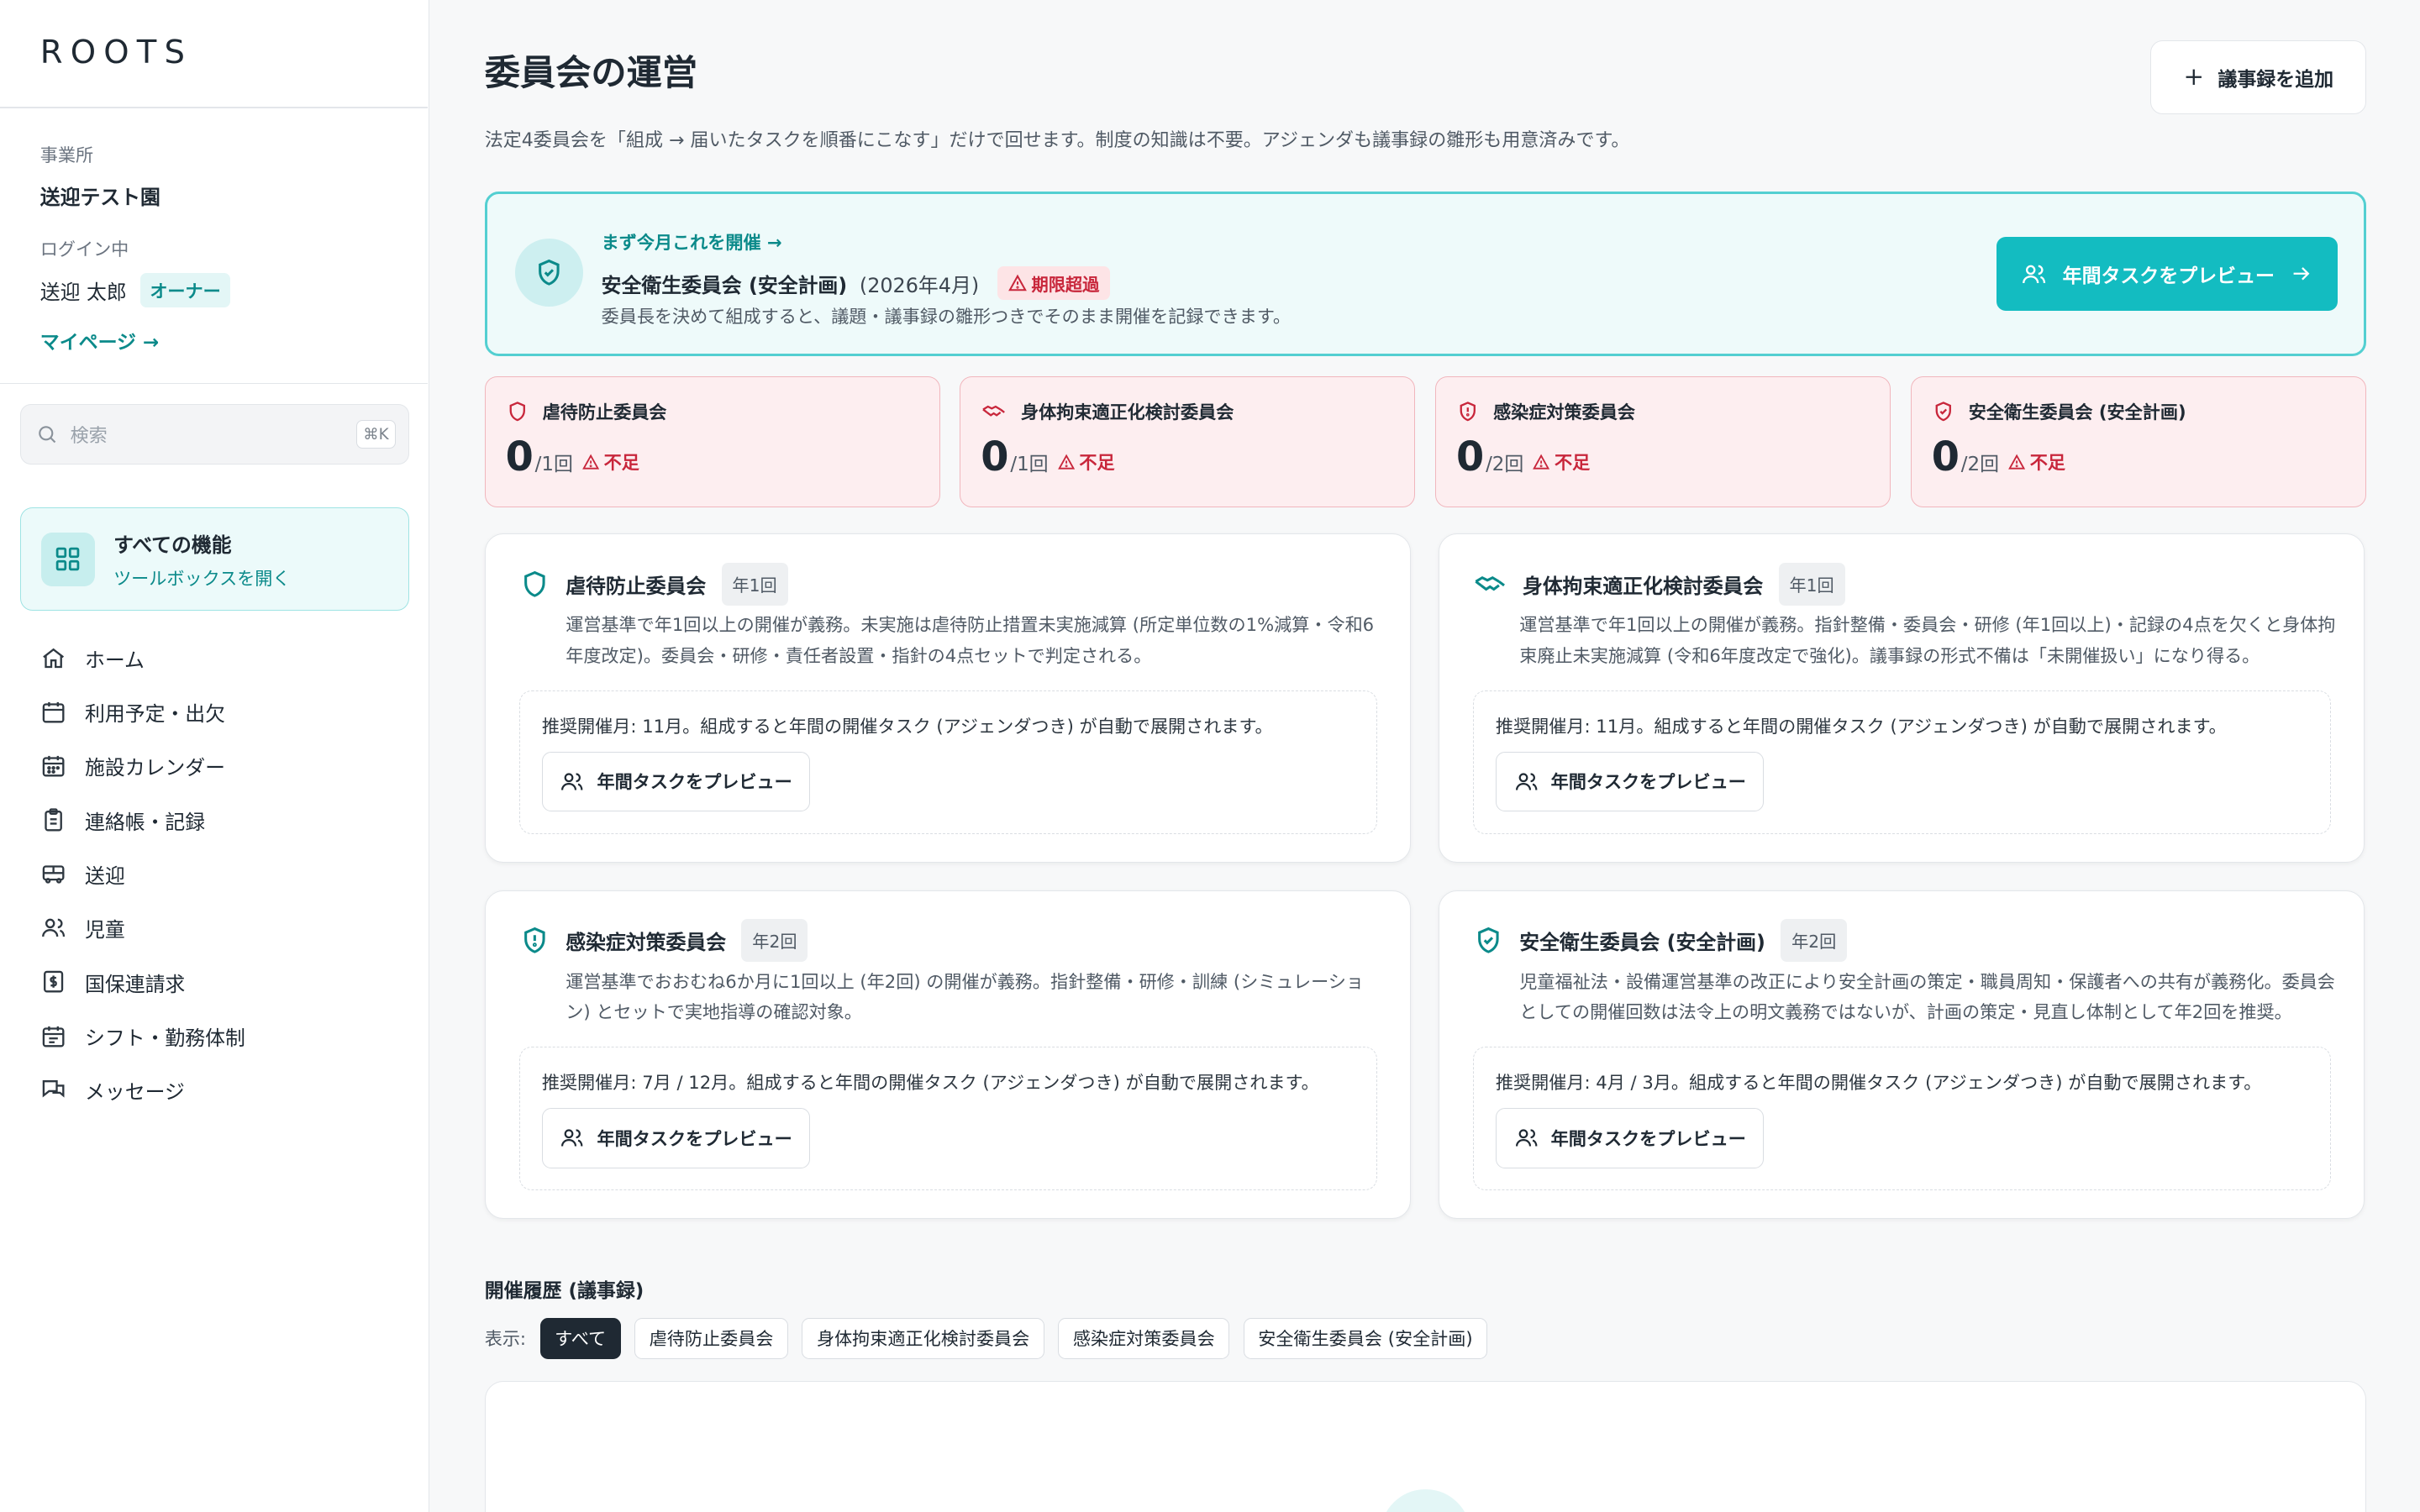 The height and width of the screenshot is (1512, 2420). What do you see at coordinates (99, 340) in the screenshot?
I see `mypage-link: マイページ →` at bounding box center [99, 340].